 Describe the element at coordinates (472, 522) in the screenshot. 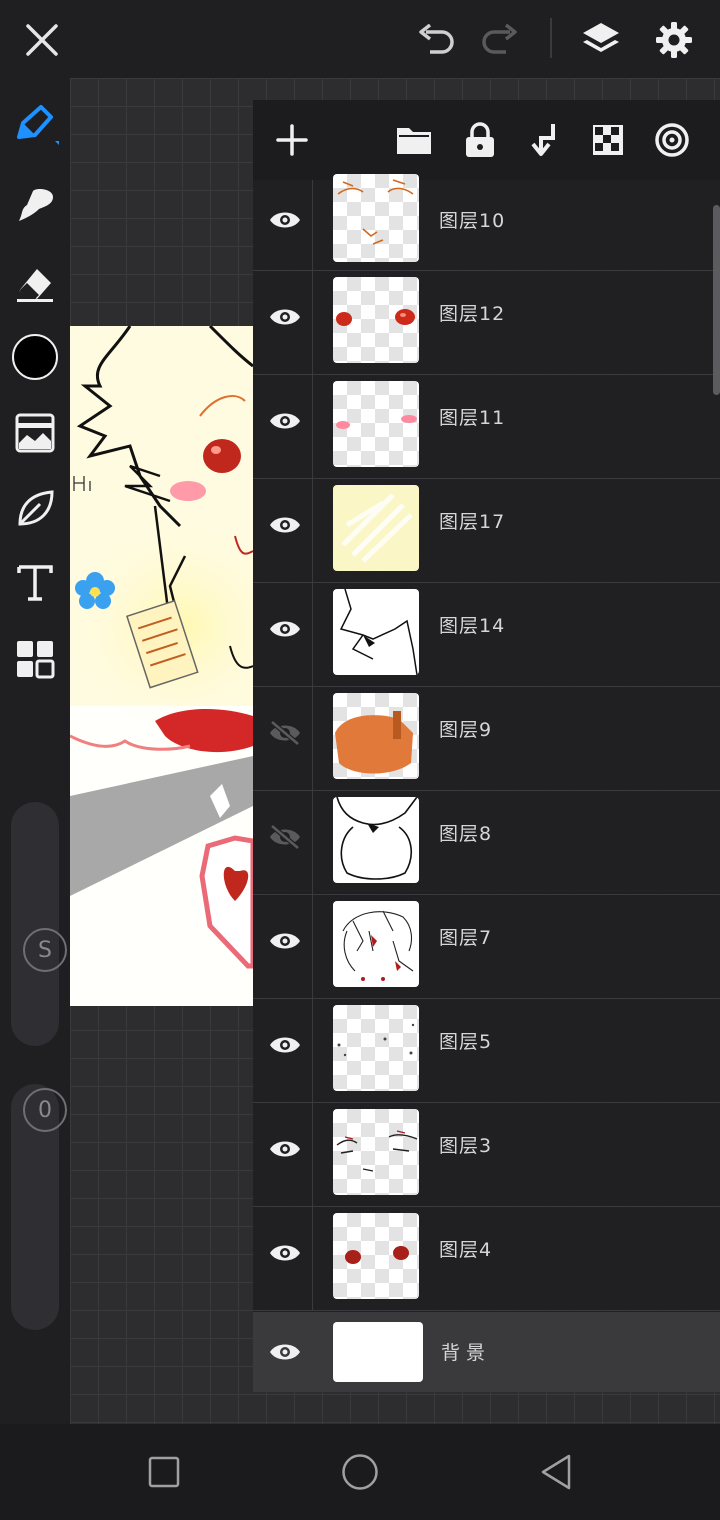

I see `layer-name: 图层17` at that location.